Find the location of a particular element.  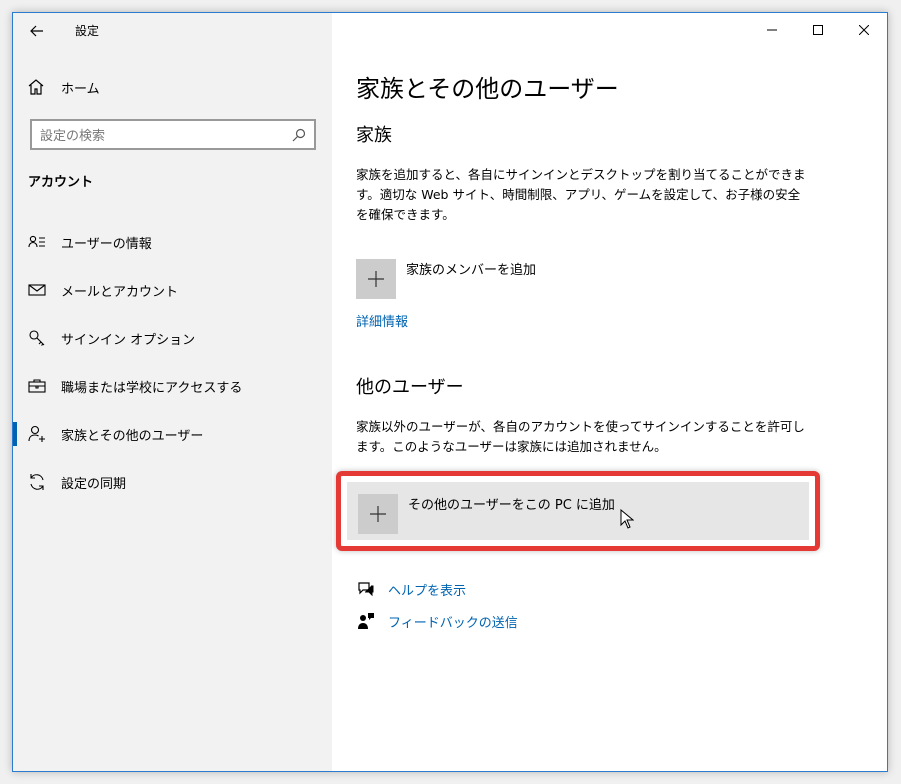

briefcase-icon is located at coordinates (37, 386).